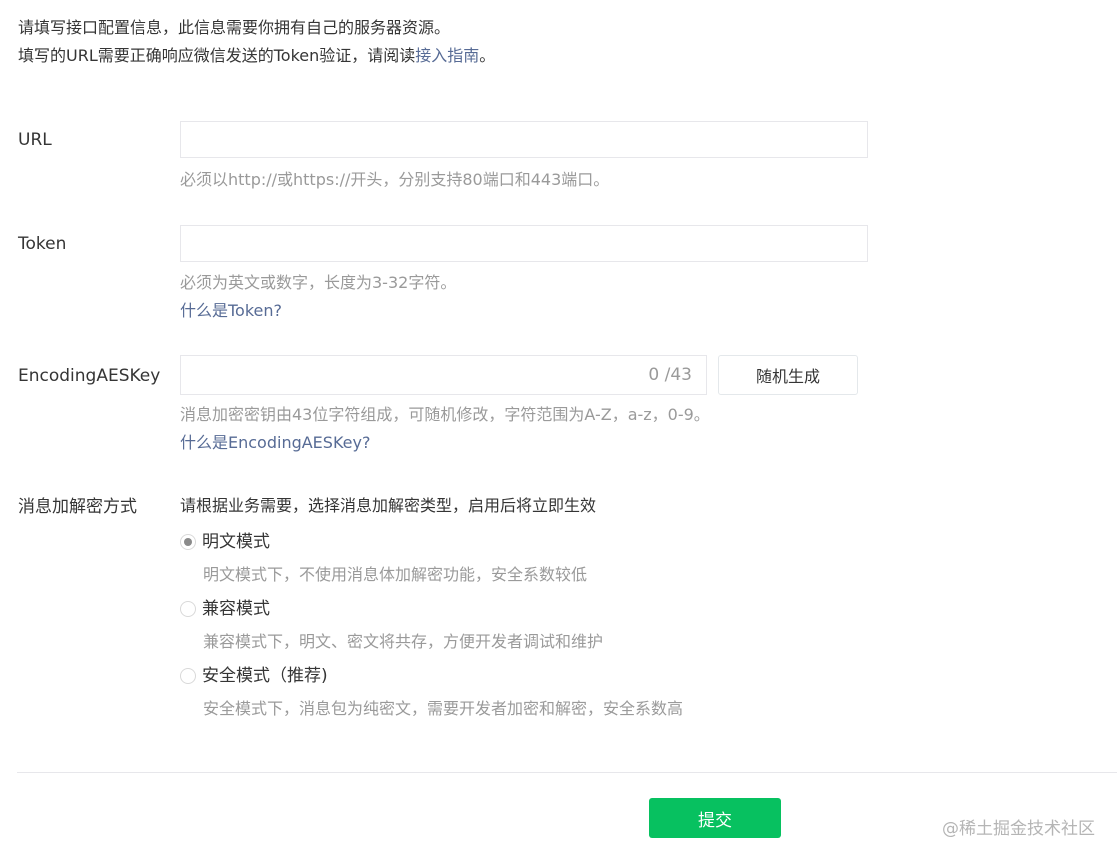 This screenshot has width=1117, height=859. Describe the element at coordinates (89, 376) in the screenshot. I see `aes-key-label: EncodingAESKey` at that location.